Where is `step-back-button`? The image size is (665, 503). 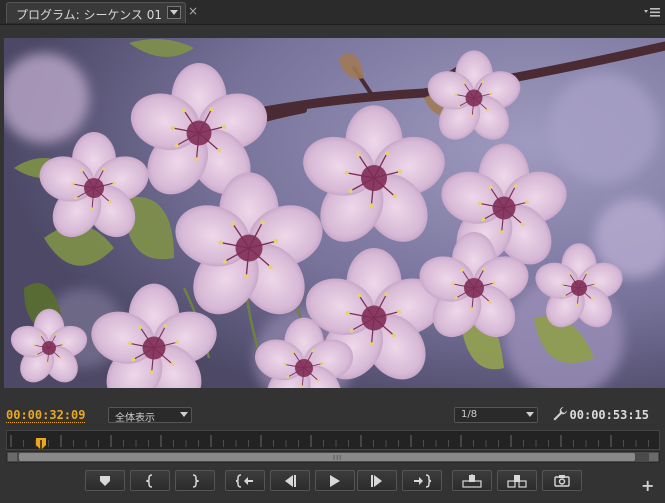 step-back-button is located at coordinates (290, 480).